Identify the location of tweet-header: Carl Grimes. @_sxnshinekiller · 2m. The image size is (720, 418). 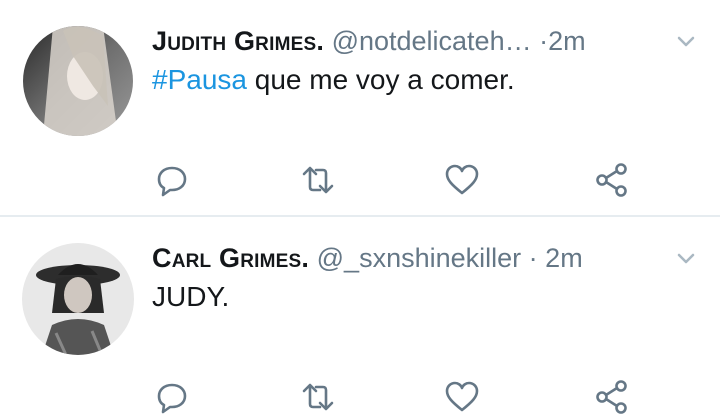
(406, 258).